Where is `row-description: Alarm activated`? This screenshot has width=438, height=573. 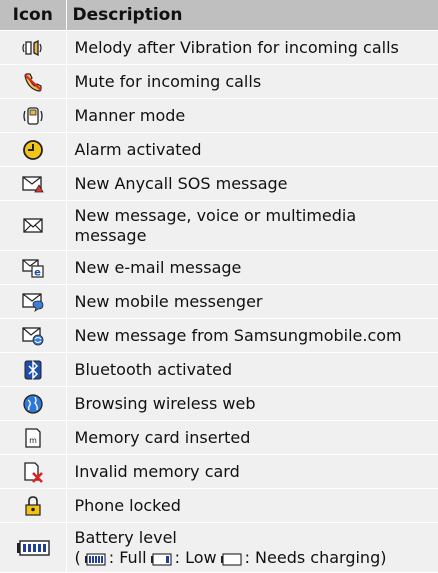 row-description: Alarm activated is located at coordinates (252, 149).